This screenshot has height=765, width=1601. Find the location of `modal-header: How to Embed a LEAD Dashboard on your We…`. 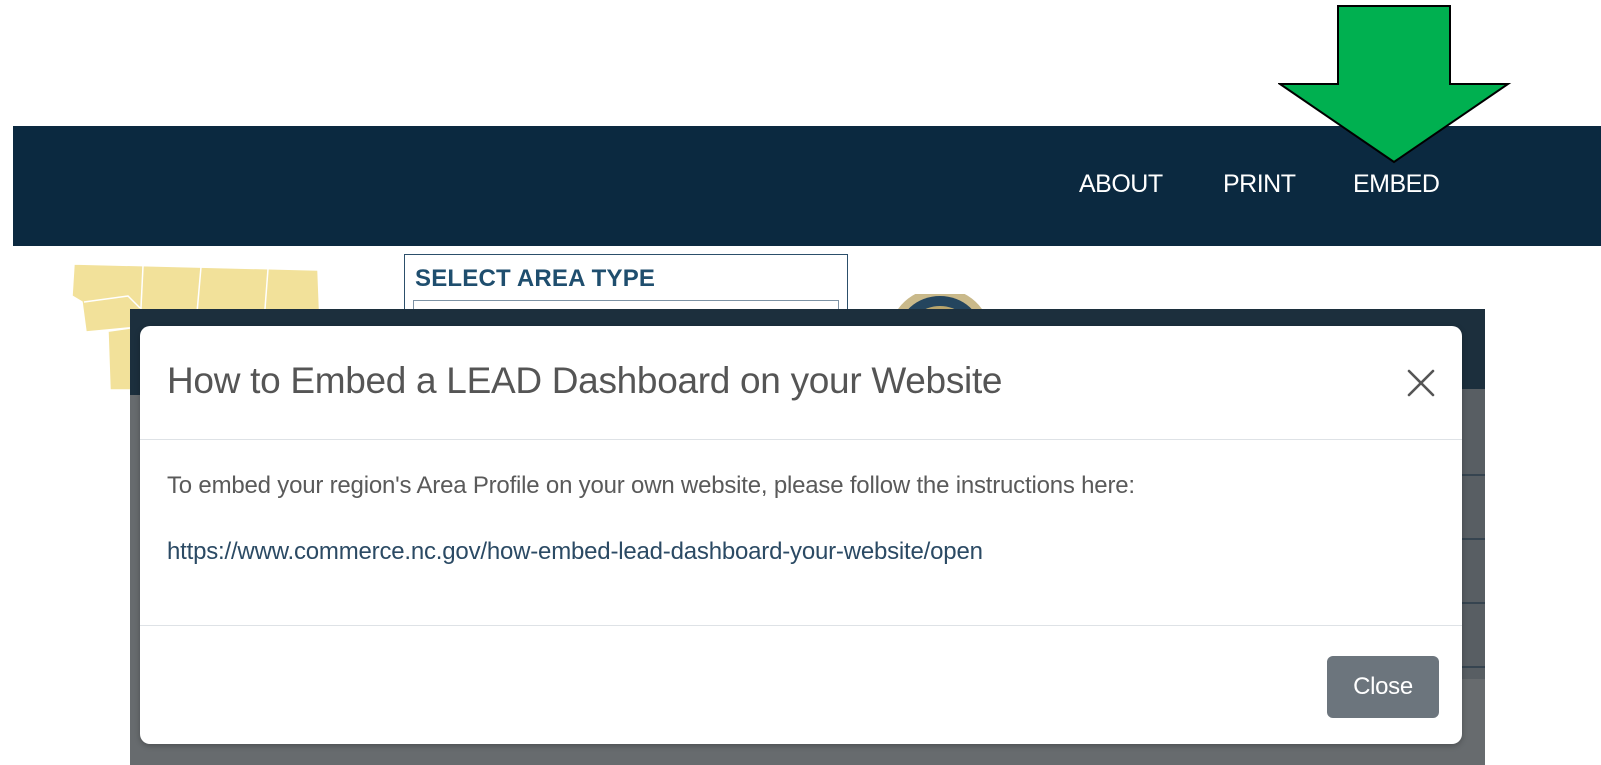

modal-header: How to Embed a LEAD Dashboard on your We… is located at coordinates (801, 383).